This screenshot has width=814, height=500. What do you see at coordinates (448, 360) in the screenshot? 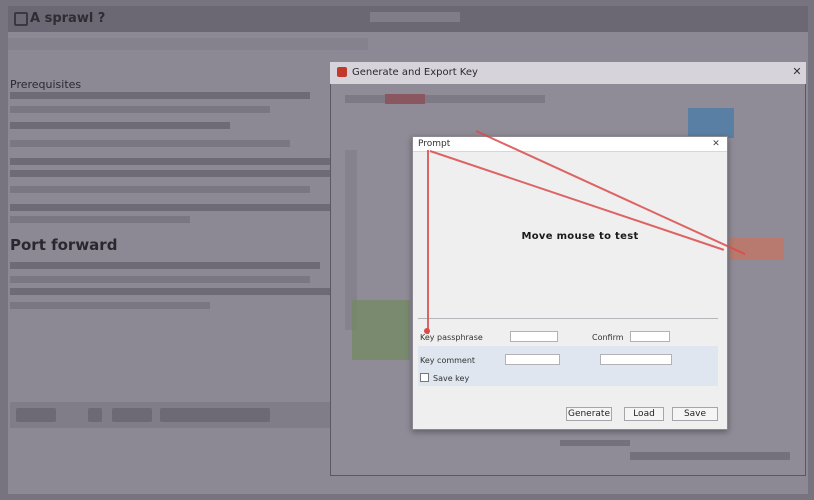
I see `comment-label: Key comment` at bounding box center [448, 360].